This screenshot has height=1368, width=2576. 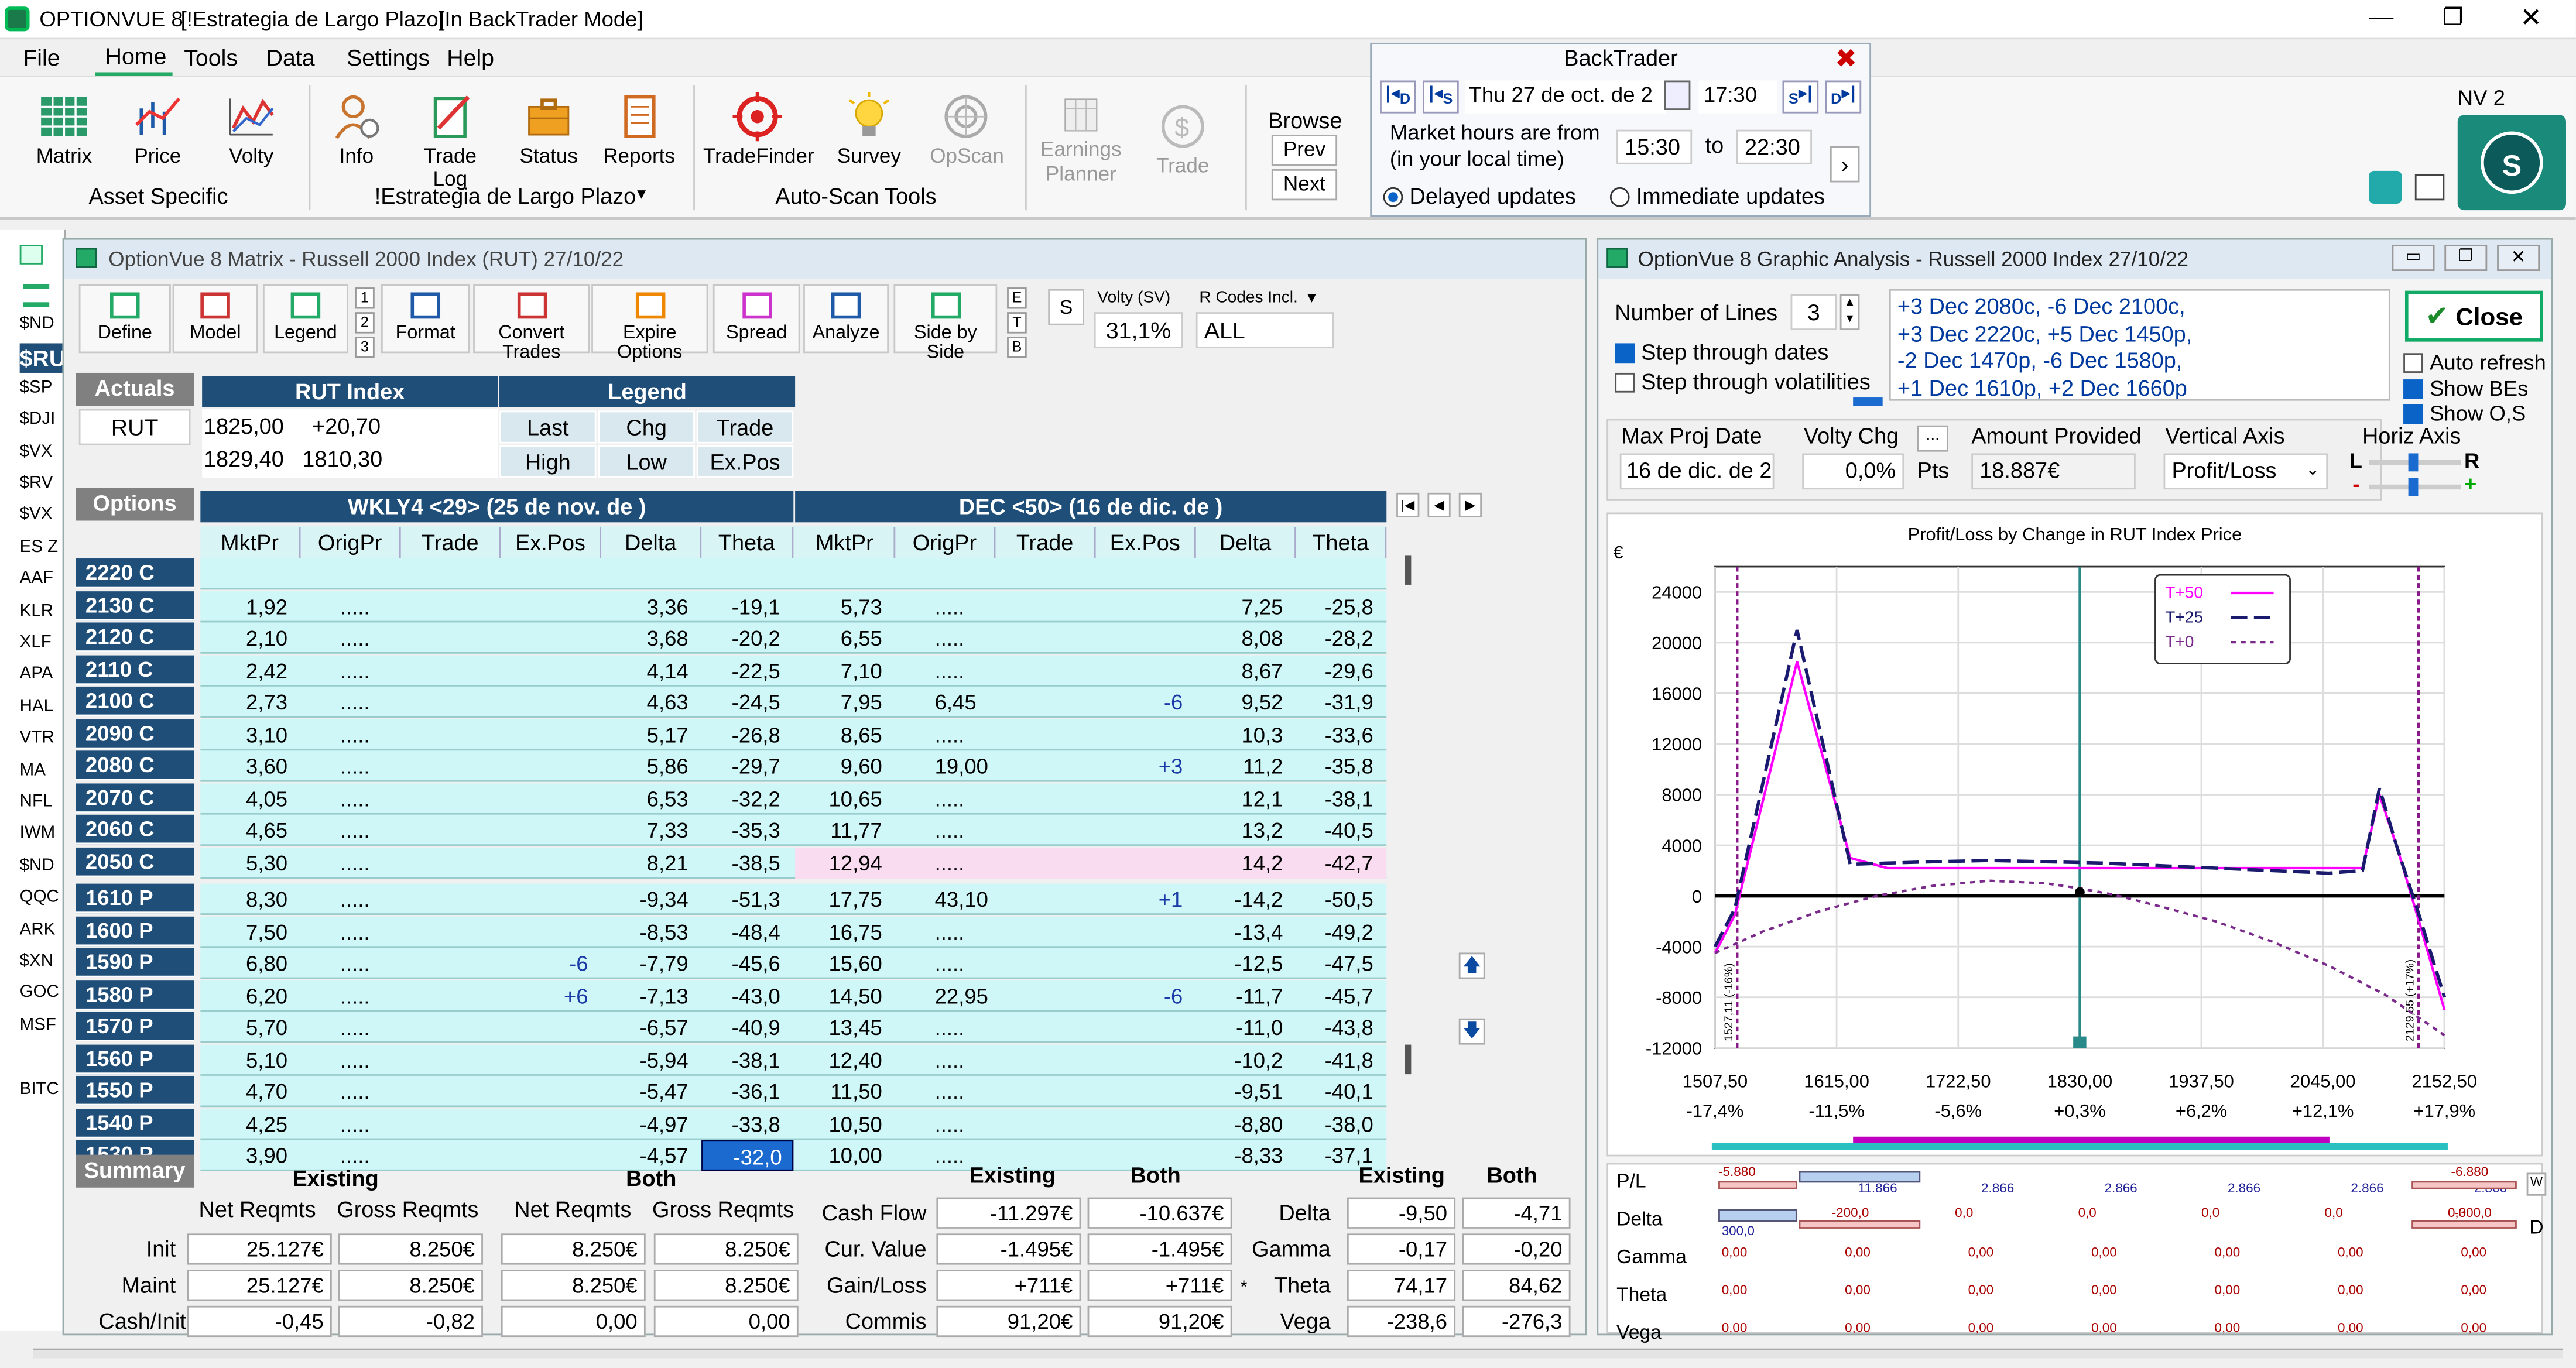 What do you see at coordinates (740, 899) in the screenshot?
I see `table-cell: -51,3` at bounding box center [740, 899].